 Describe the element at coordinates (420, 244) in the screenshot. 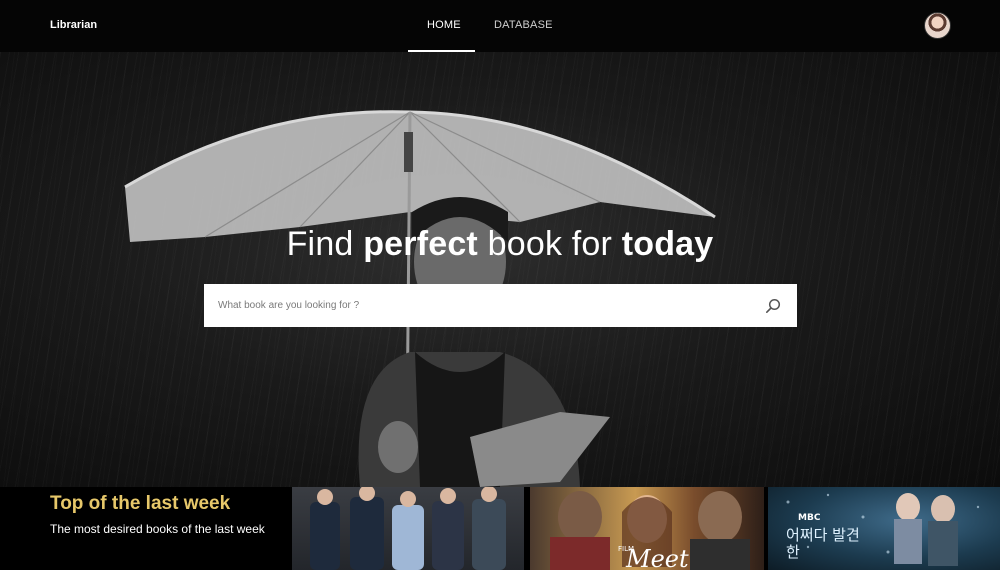

I see `hero-title-bold-1: perfect` at that location.